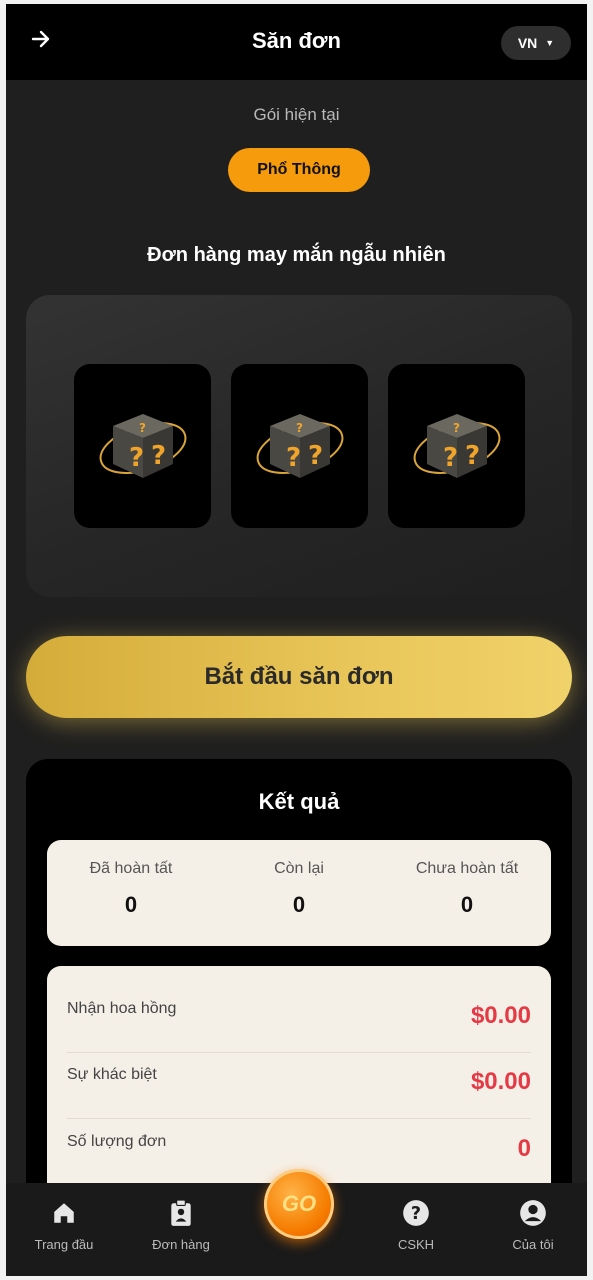  What do you see at coordinates (299, 1065) in the screenshot?
I see `row-difference: Sự khác biệt $0.00` at bounding box center [299, 1065].